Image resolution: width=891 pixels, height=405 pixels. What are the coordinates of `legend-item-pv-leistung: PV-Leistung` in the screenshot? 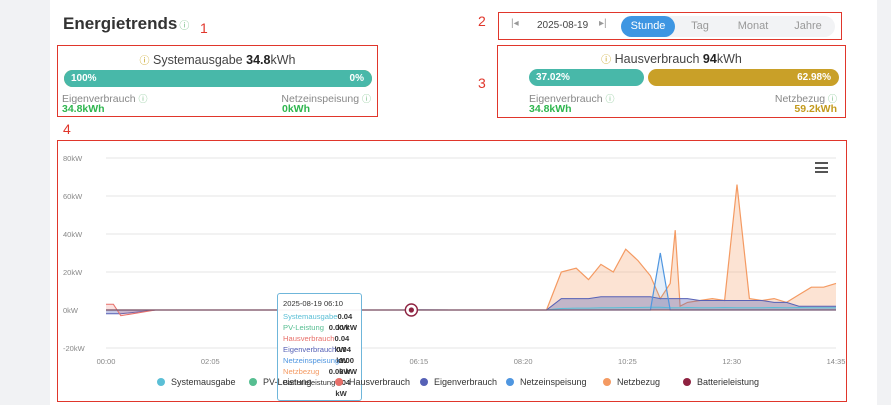 It's located at (280, 382).